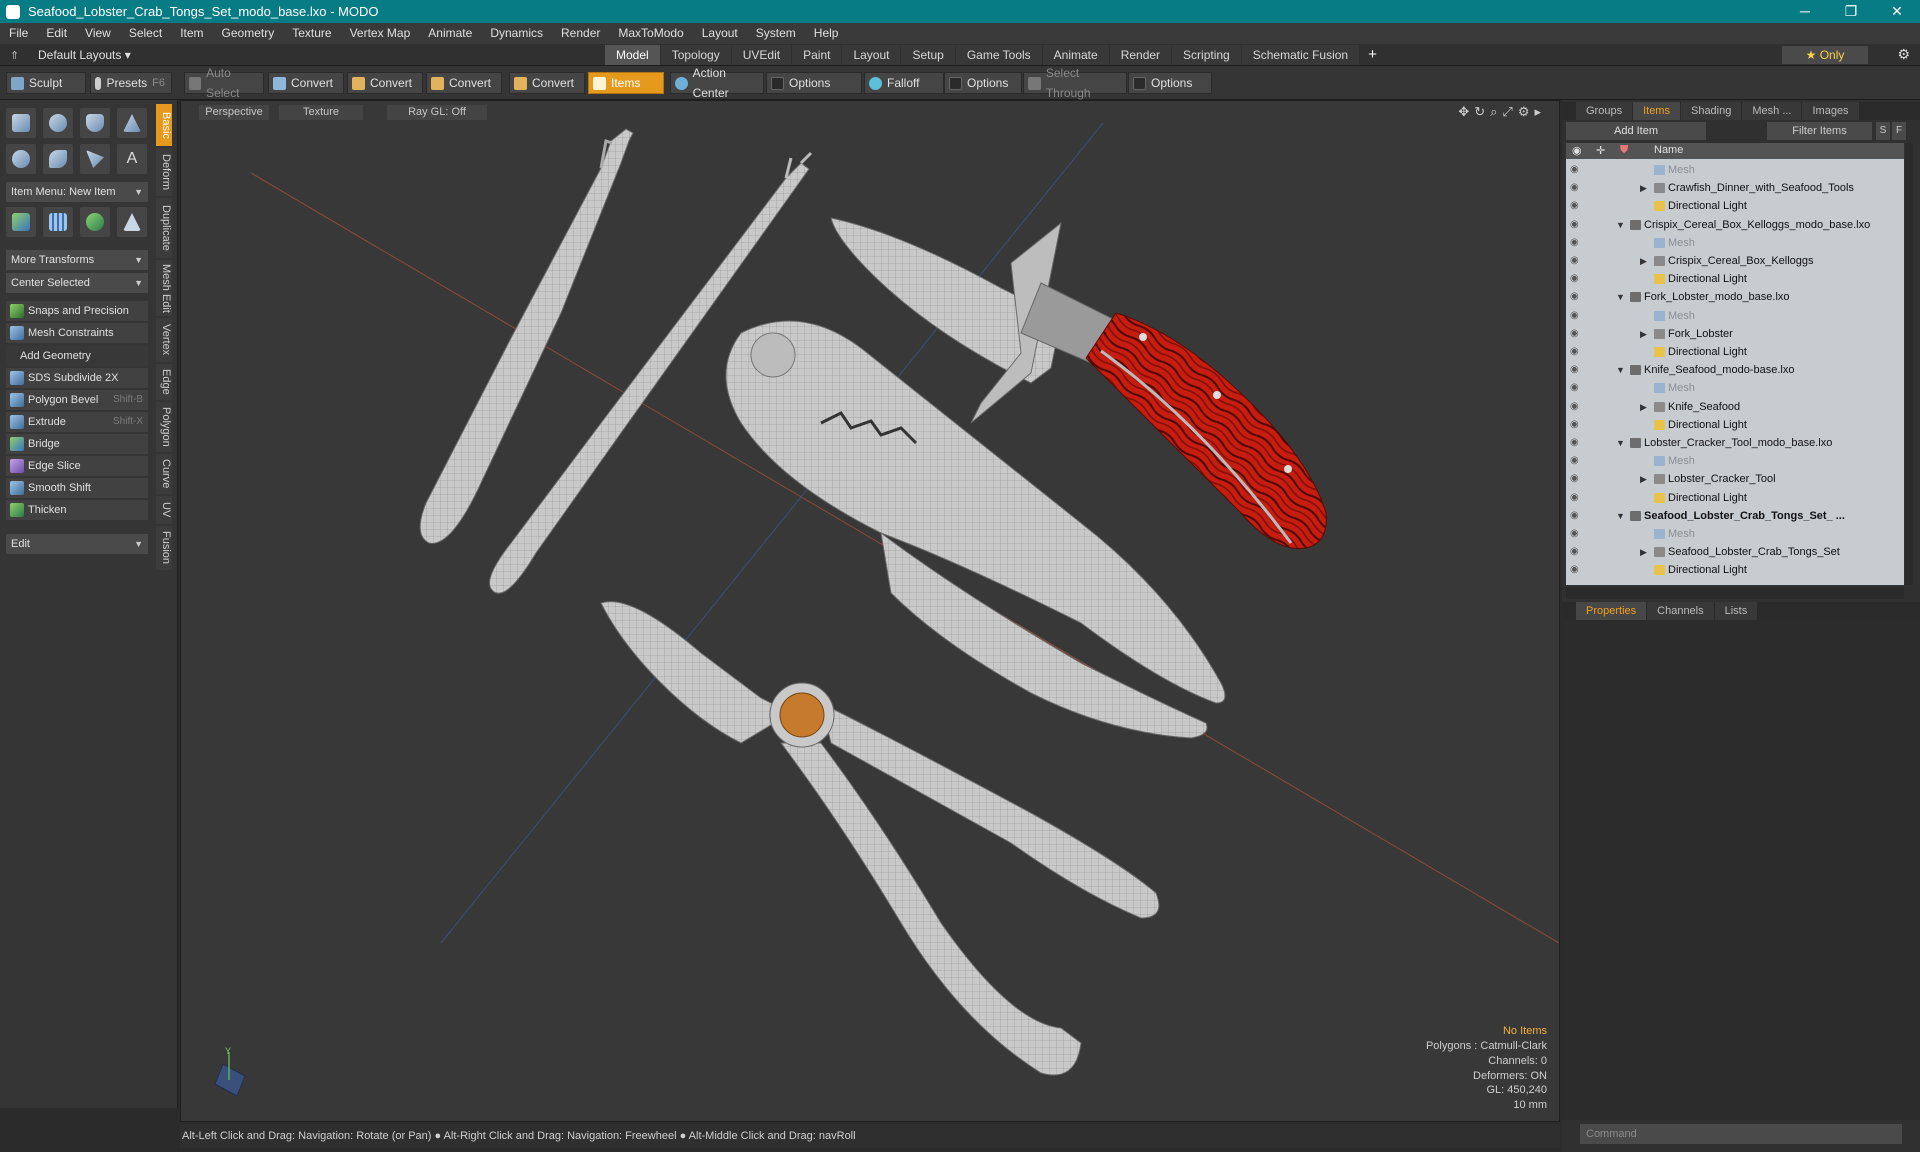 The width and height of the screenshot is (1920, 1152). I want to click on tab-channels: Channels, so click(1680, 611).